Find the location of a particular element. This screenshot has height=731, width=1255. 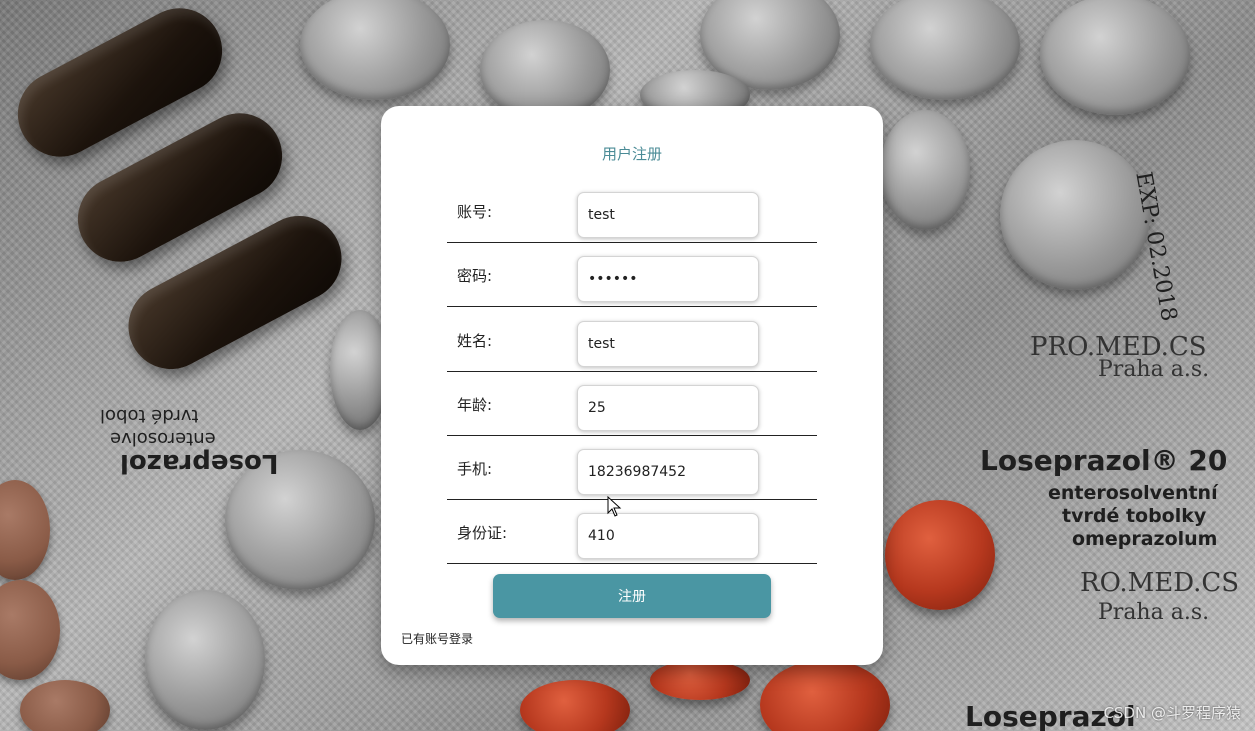

account-input is located at coordinates (668, 215).